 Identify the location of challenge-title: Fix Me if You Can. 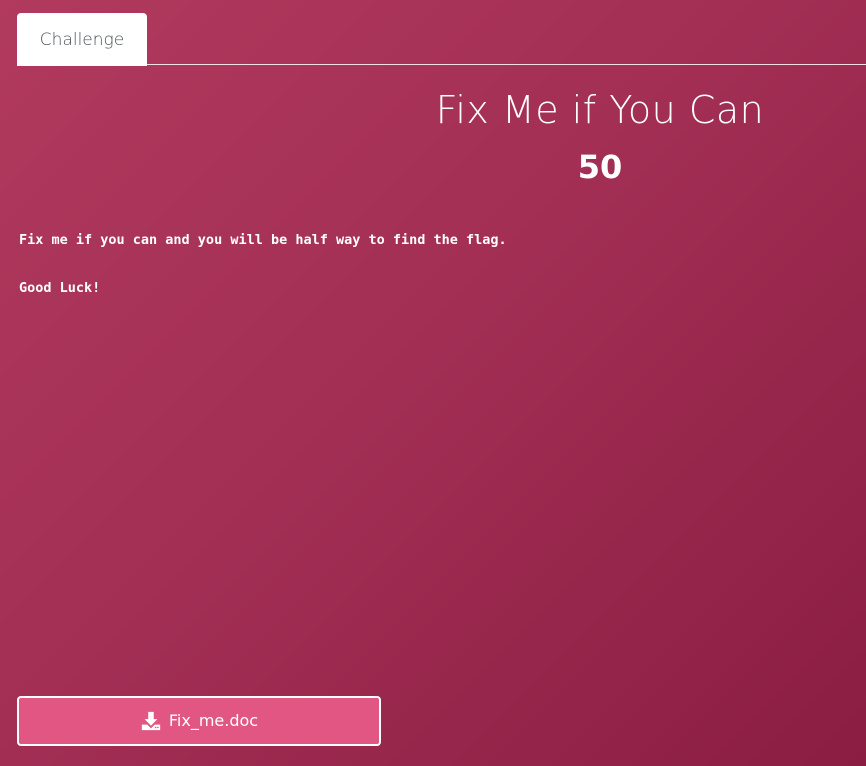
(600, 110).